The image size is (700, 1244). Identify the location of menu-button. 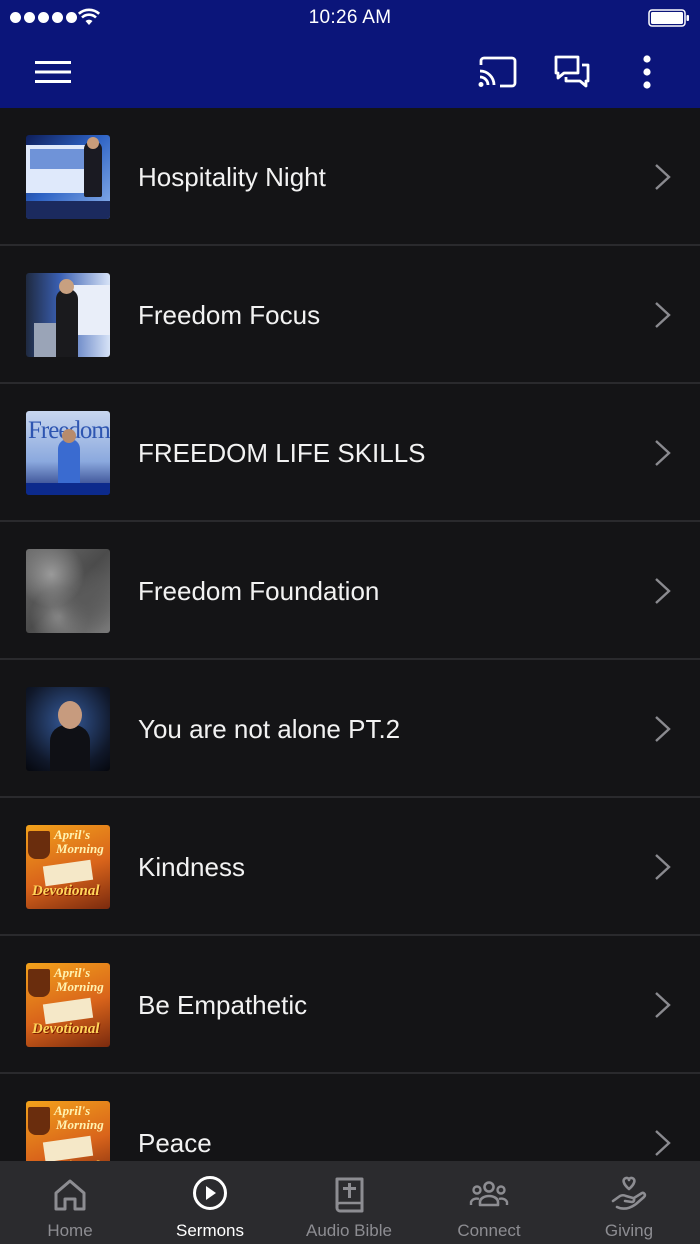
(53, 72).